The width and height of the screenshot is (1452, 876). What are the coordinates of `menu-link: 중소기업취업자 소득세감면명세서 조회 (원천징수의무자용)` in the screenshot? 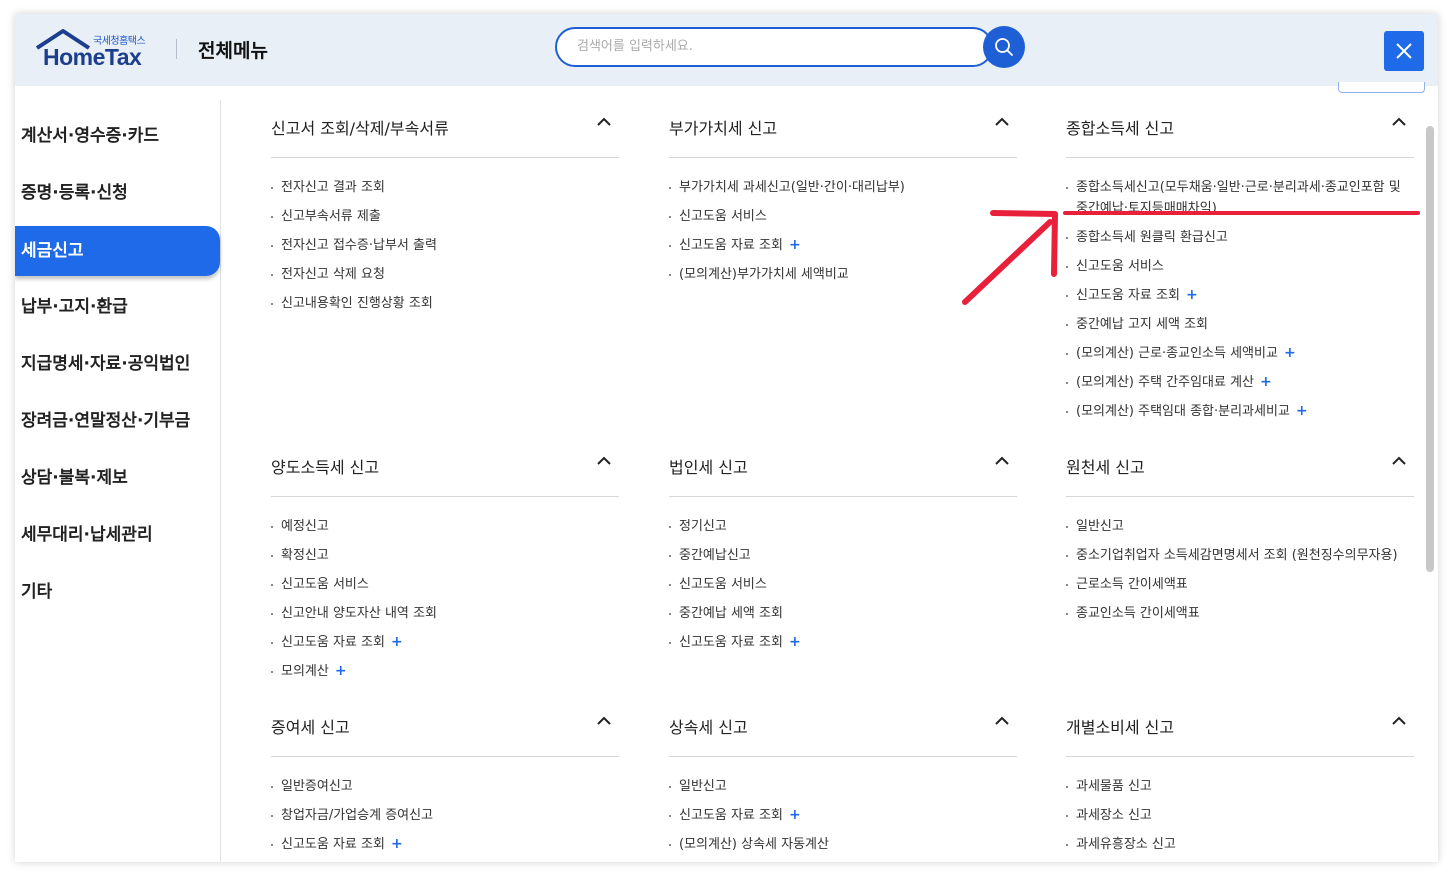 It's located at (1240, 555).